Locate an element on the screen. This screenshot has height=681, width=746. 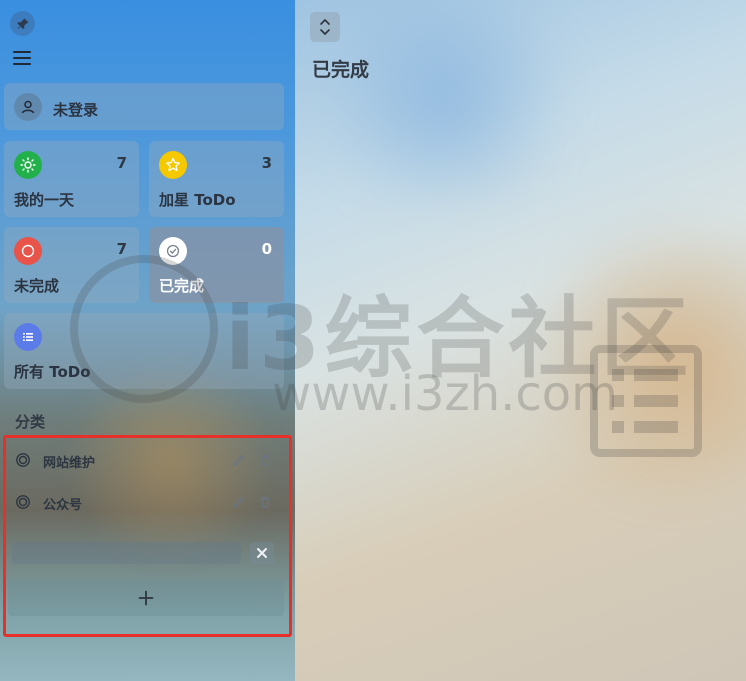
tile-count: 0 is located at coordinates (266, 249).